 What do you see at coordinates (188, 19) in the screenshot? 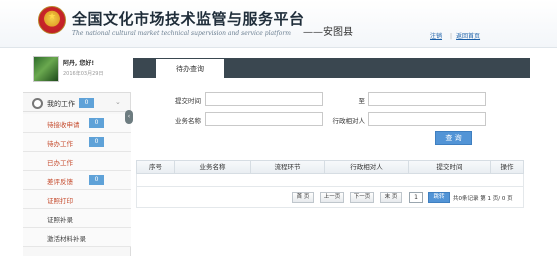
I see `site-title: 全国文化市场技术监管与服务平台` at bounding box center [188, 19].